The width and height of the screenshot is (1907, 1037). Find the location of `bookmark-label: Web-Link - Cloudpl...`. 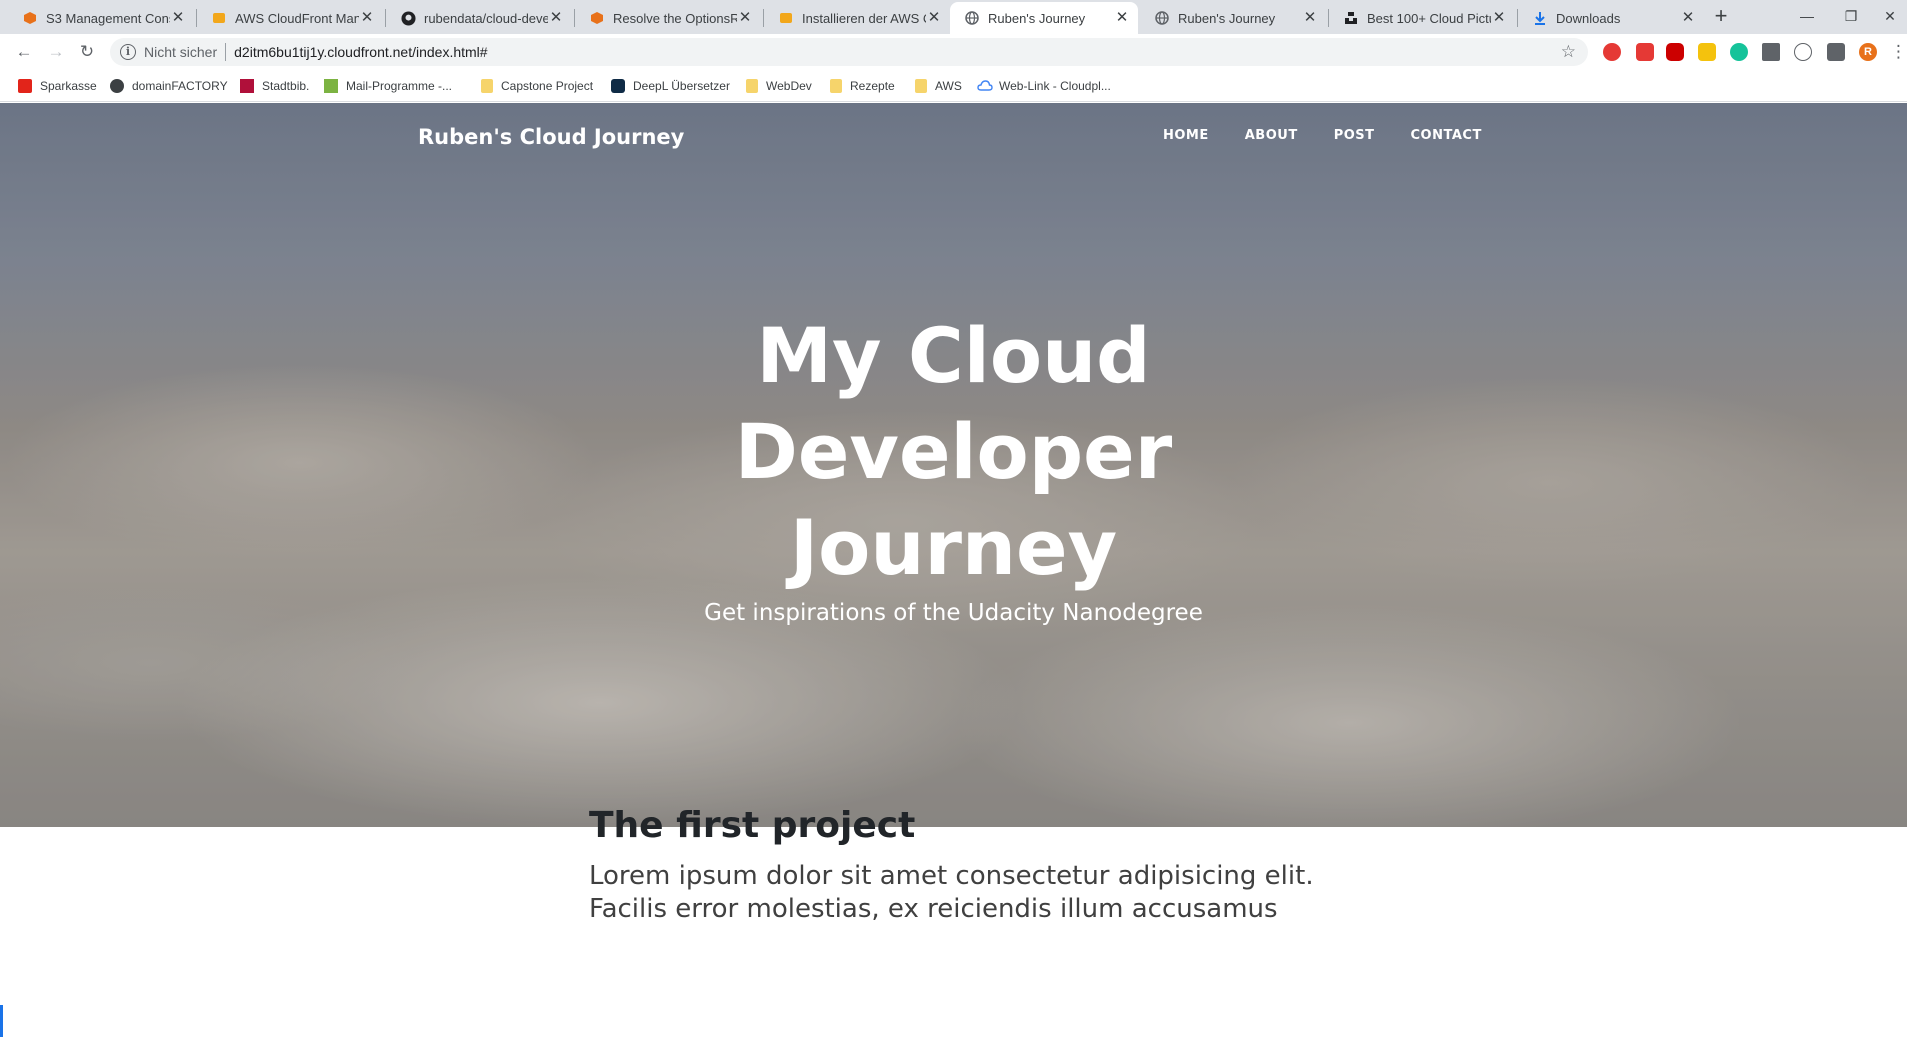

bookmark-label: Web-Link - Cloudpl... is located at coordinates (1055, 86).